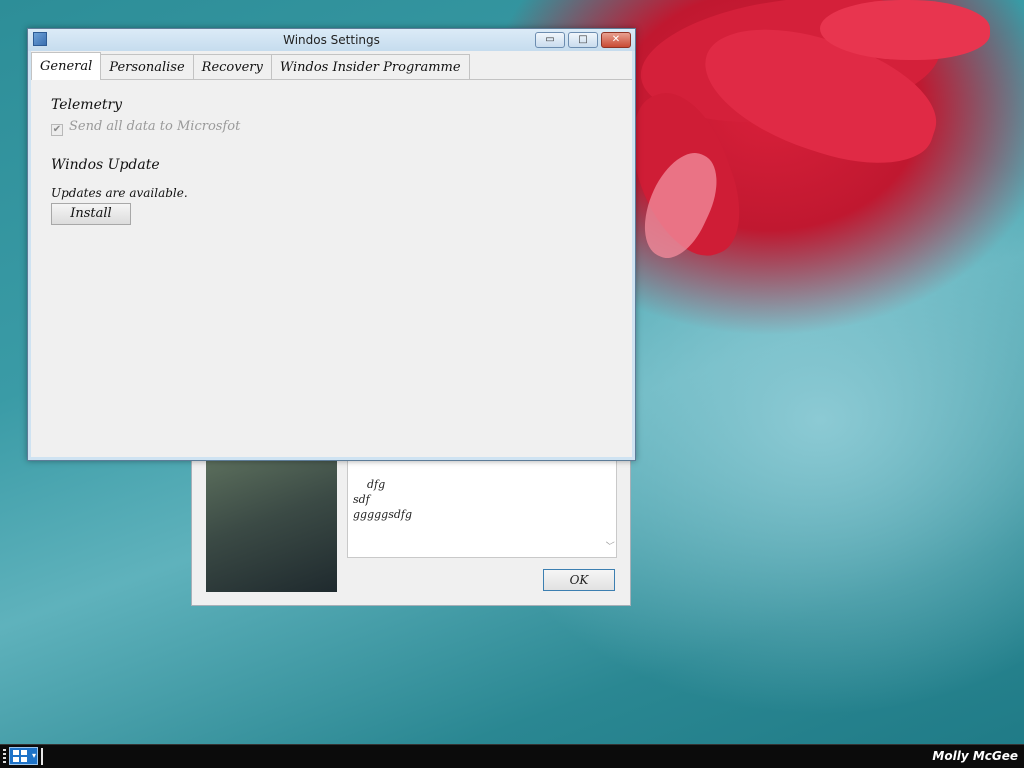 The image size is (1024, 768). Describe the element at coordinates (42, 756) in the screenshot. I see `taskbar-separator` at that location.